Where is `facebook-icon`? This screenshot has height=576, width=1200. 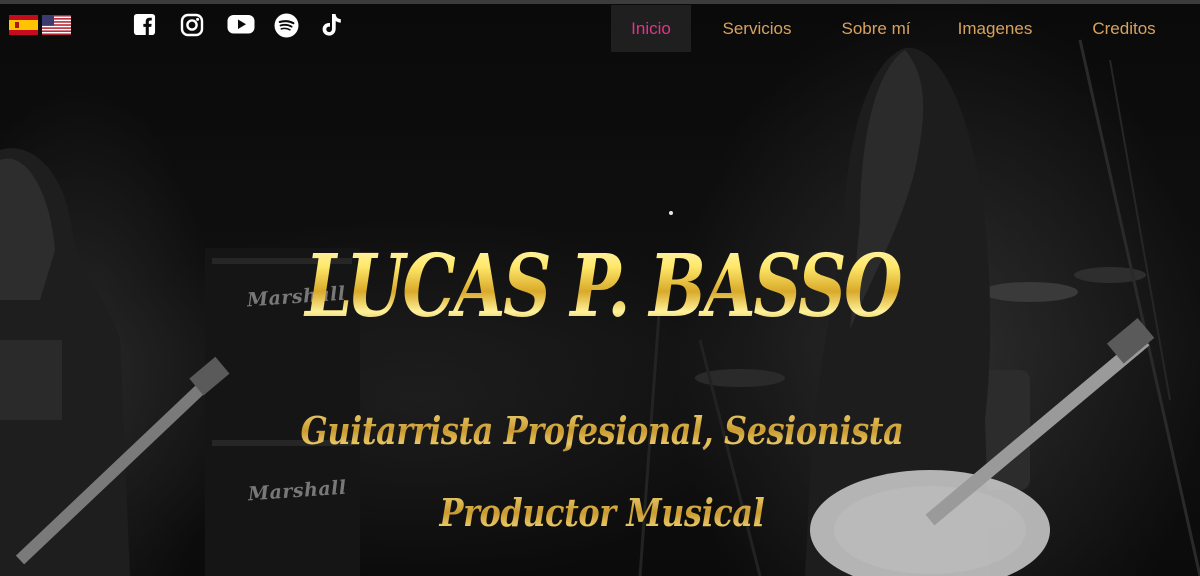 facebook-icon is located at coordinates (144, 24).